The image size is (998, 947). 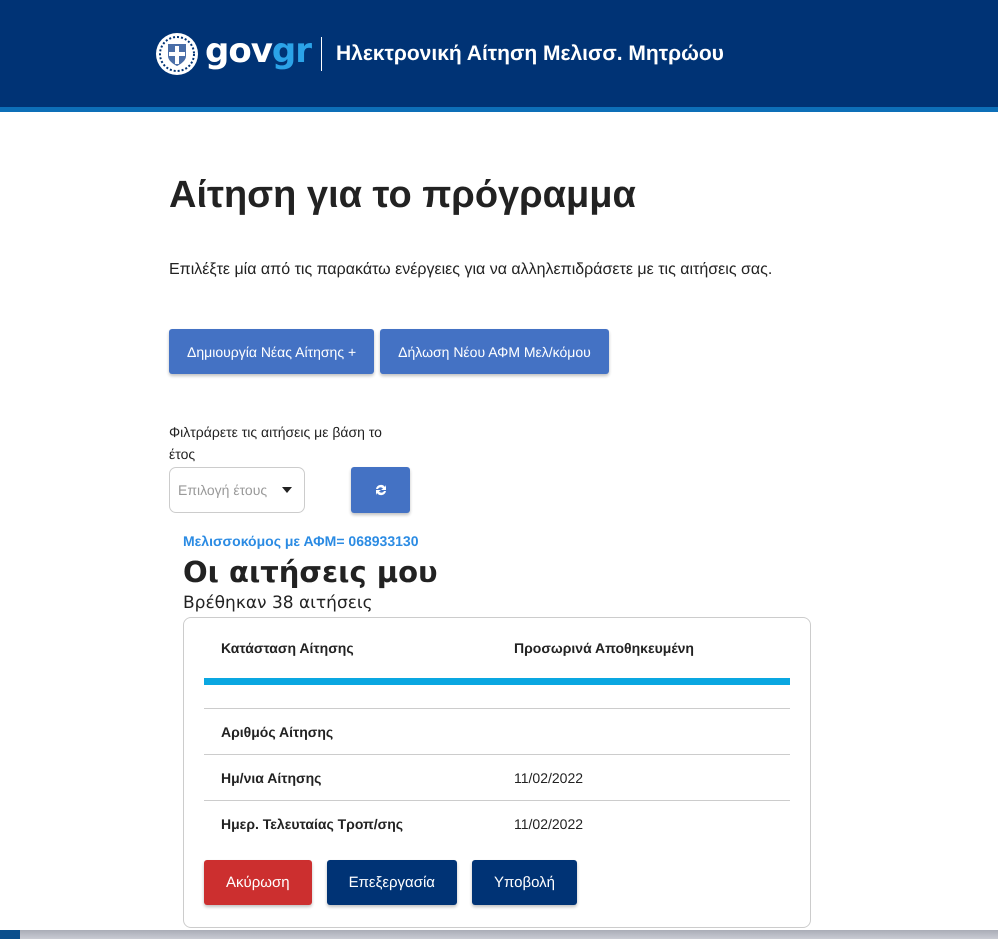 I want to click on site-title: Ηλεκτρονική Αίτηση Μελισσ. Μητρώου, so click(x=530, y=54).